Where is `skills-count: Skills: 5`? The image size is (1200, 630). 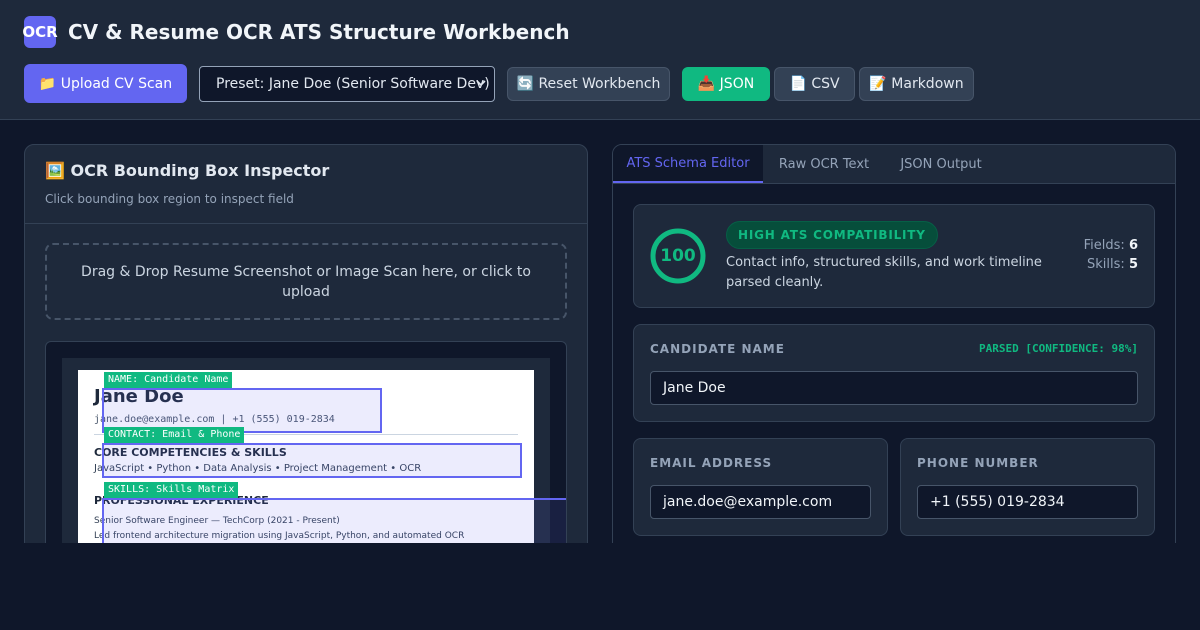 skills-count: Skills: 5 is located at coordinates (1112, 264).